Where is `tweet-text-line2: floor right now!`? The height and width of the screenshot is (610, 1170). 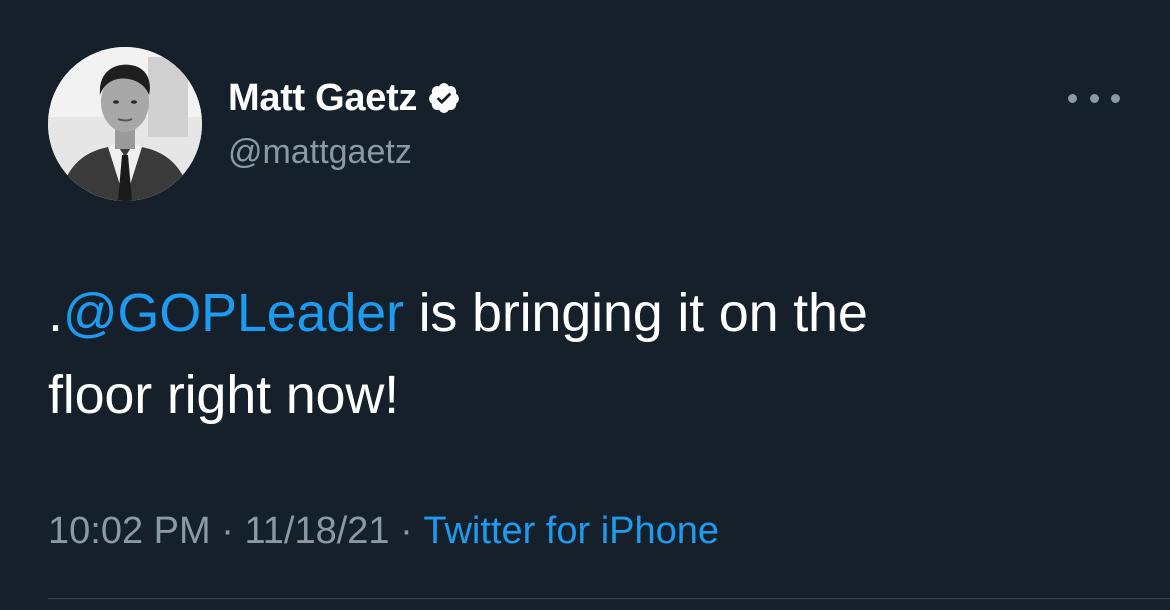
tweet-text-line2: floor right now! is located at coordinates (223, 395).